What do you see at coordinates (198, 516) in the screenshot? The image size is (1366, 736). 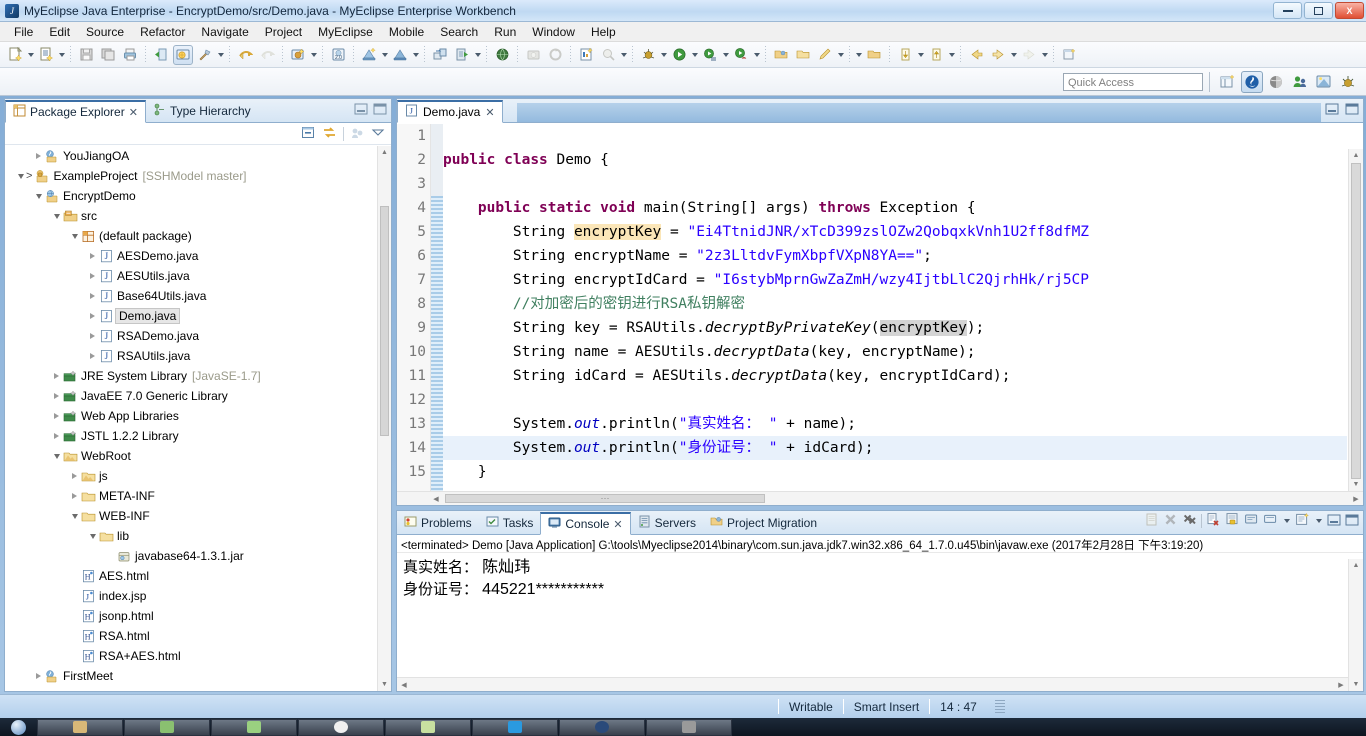 I see `tree-item: WEB-INF` at bounding box center [198, 516].